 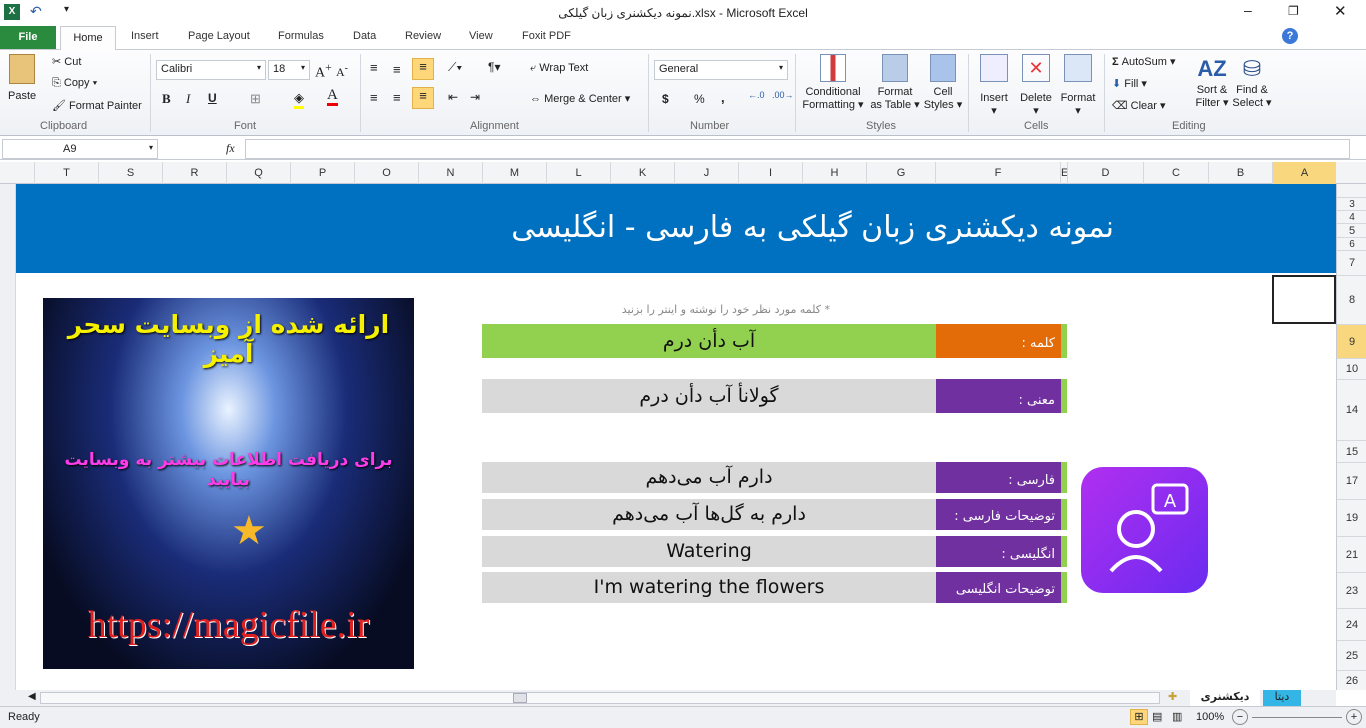 I want to click on format-as-table-button: Format as Table ▾, so click(x=895, y=83).